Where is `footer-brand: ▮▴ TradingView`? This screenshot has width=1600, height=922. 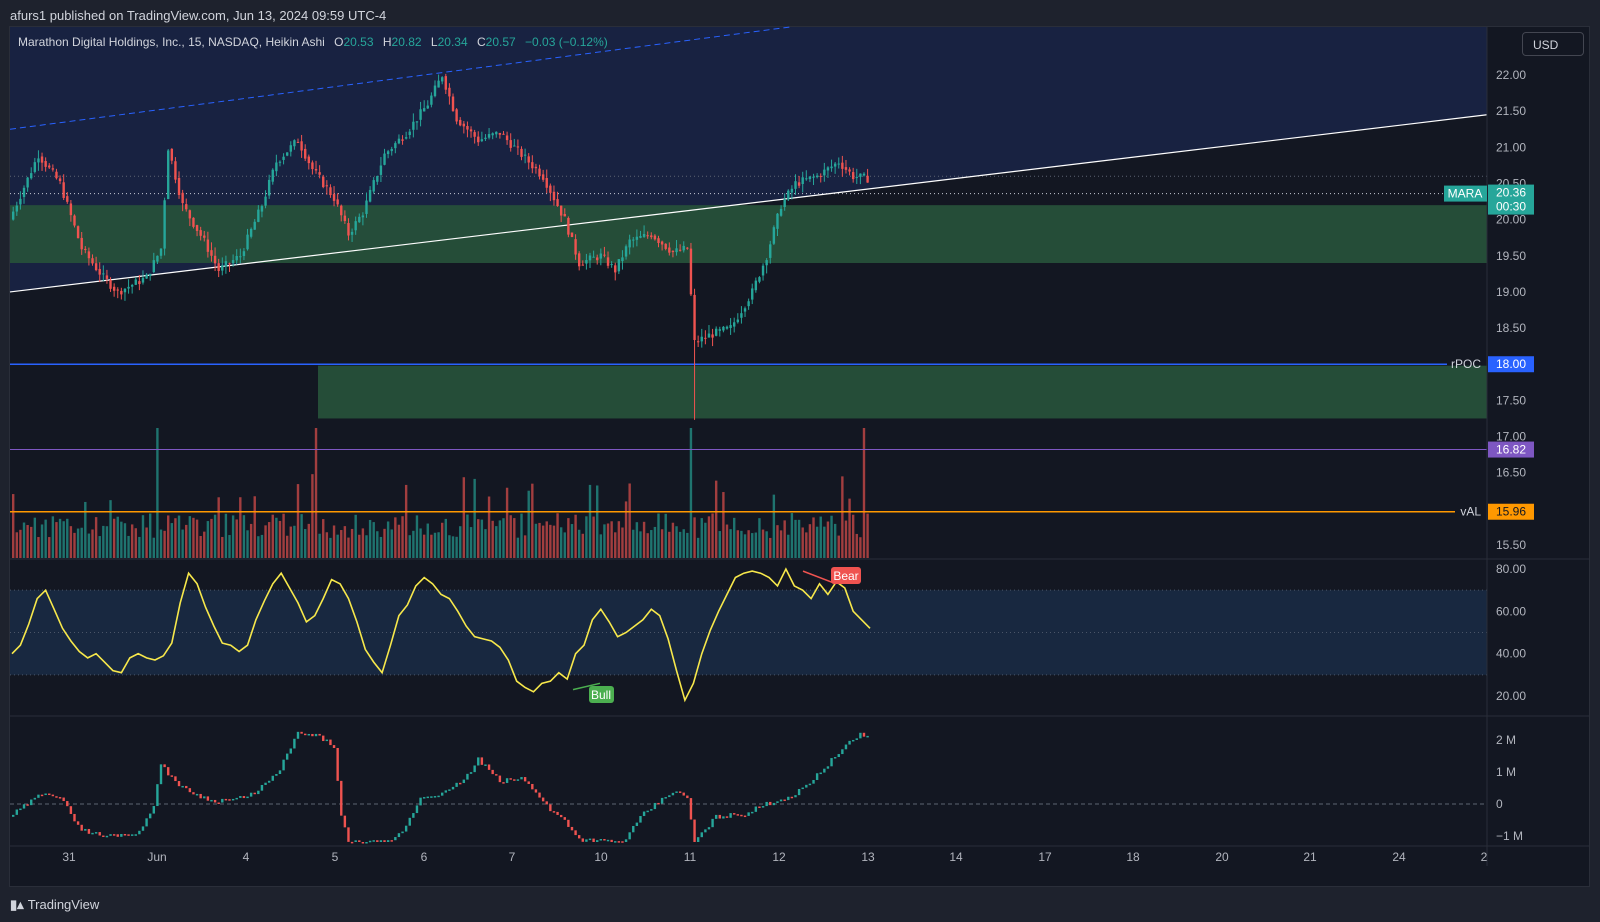 footer-brand: ▮▴ TradingView is located at coordinates (54, 905).